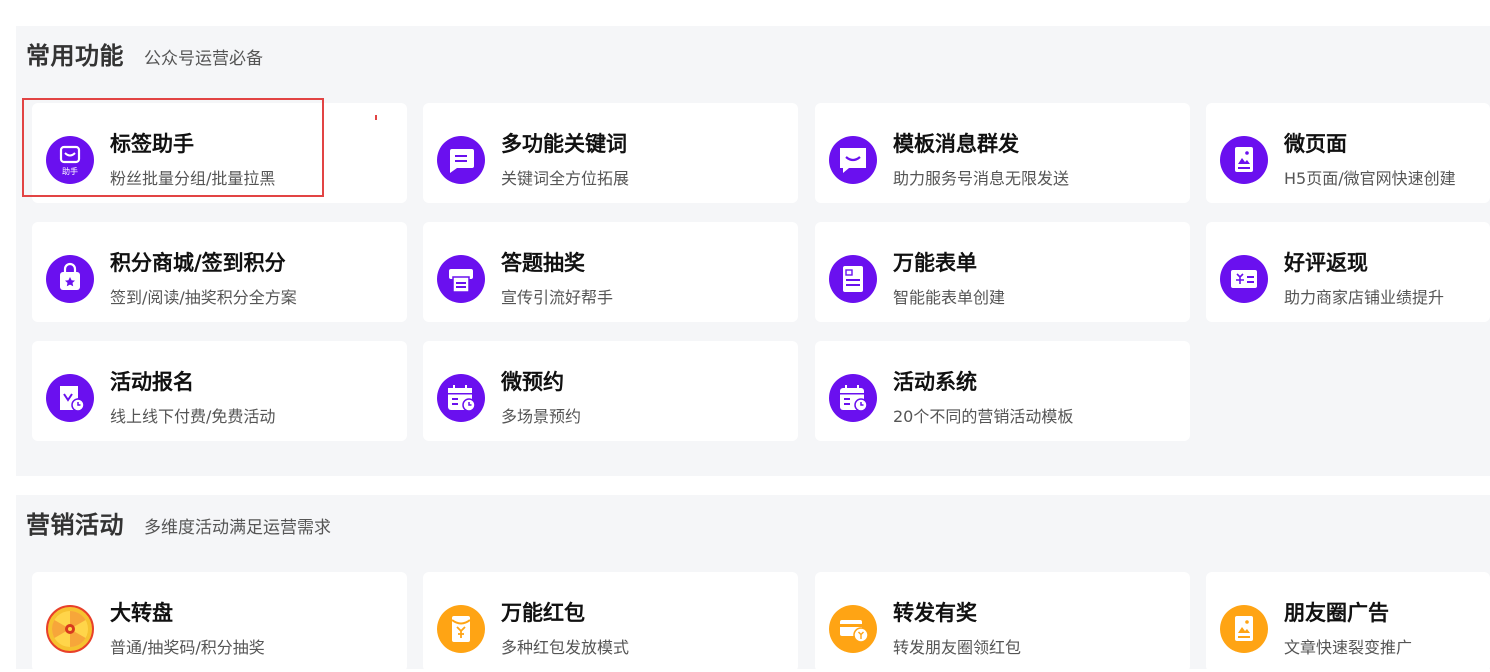 The height and width of the screenshot is (672, 1490). Describe the element at coordinates (983, 416) in the screenshot. I see `card-desc: 20个不同的营销活动模板` at that location.